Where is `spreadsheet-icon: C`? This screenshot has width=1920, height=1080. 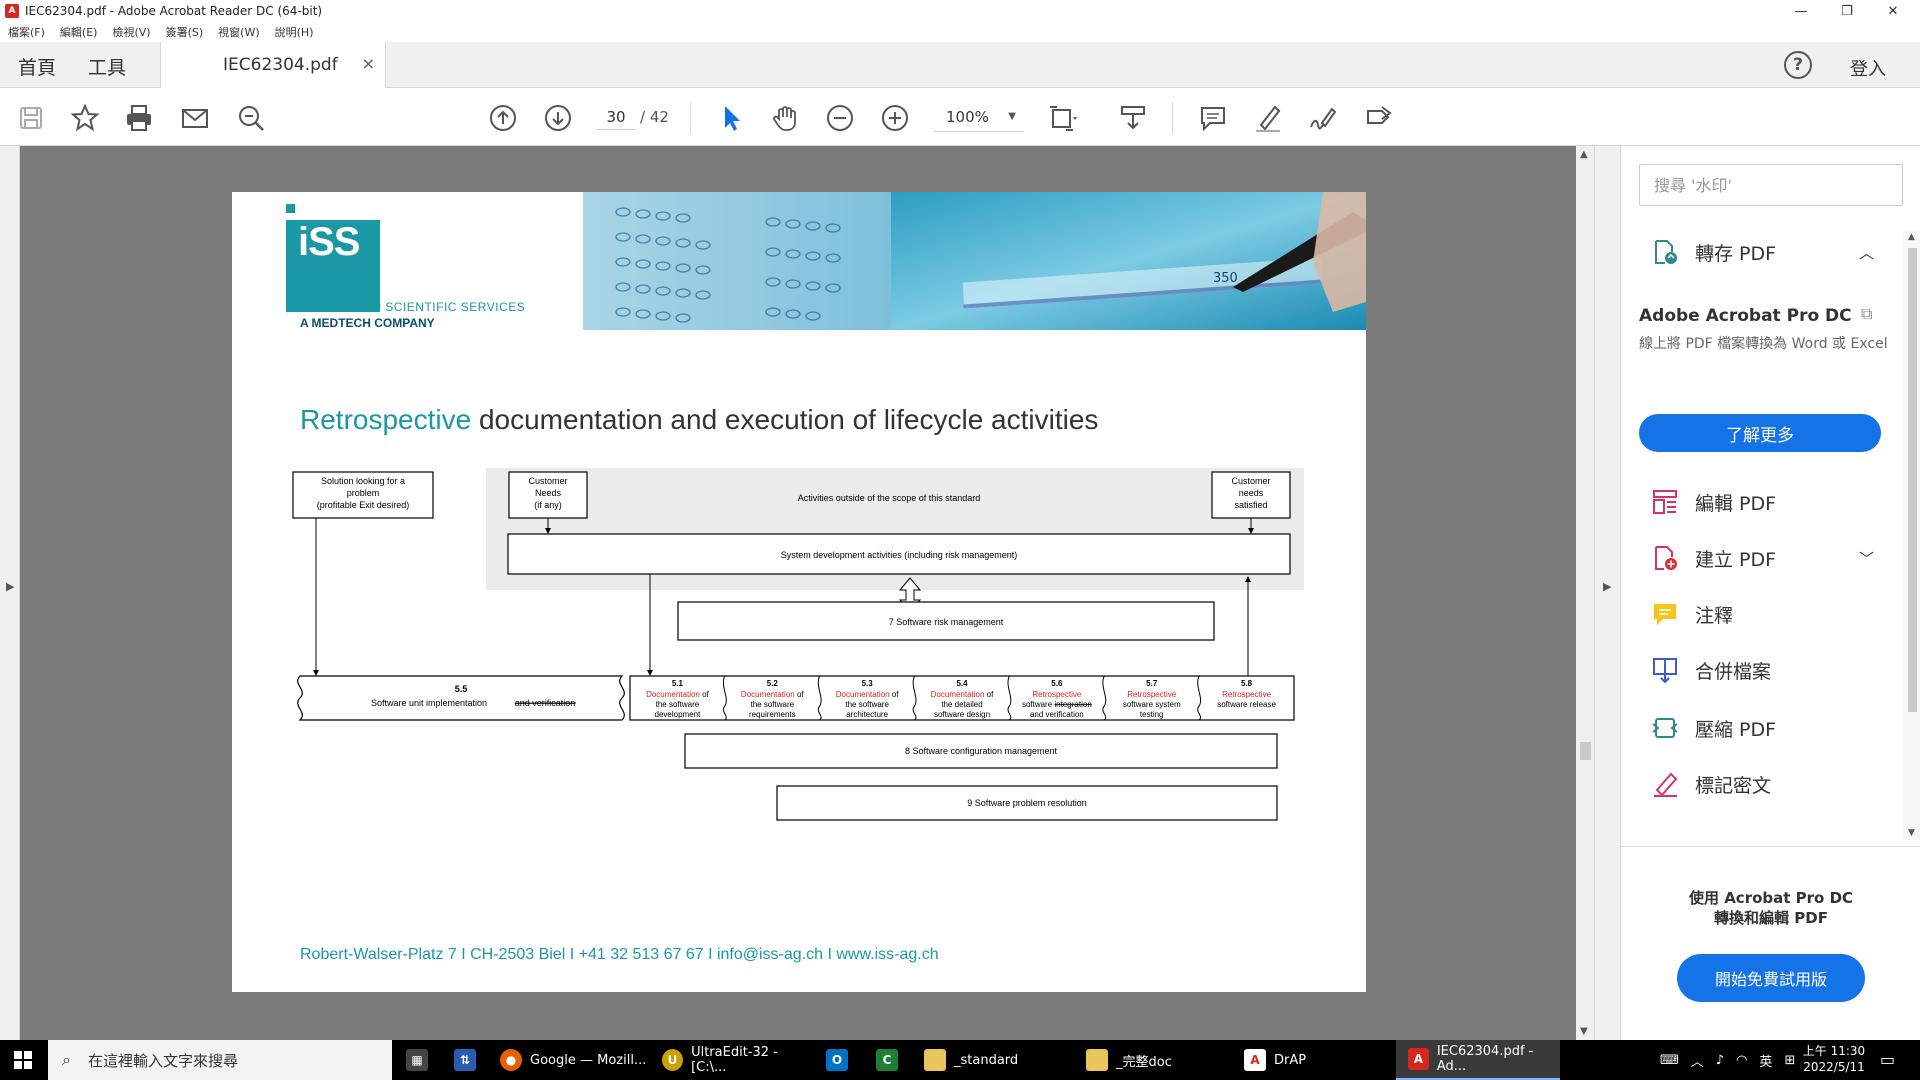
spreadsheet-icon: C is located at coordinates (887, 1060).